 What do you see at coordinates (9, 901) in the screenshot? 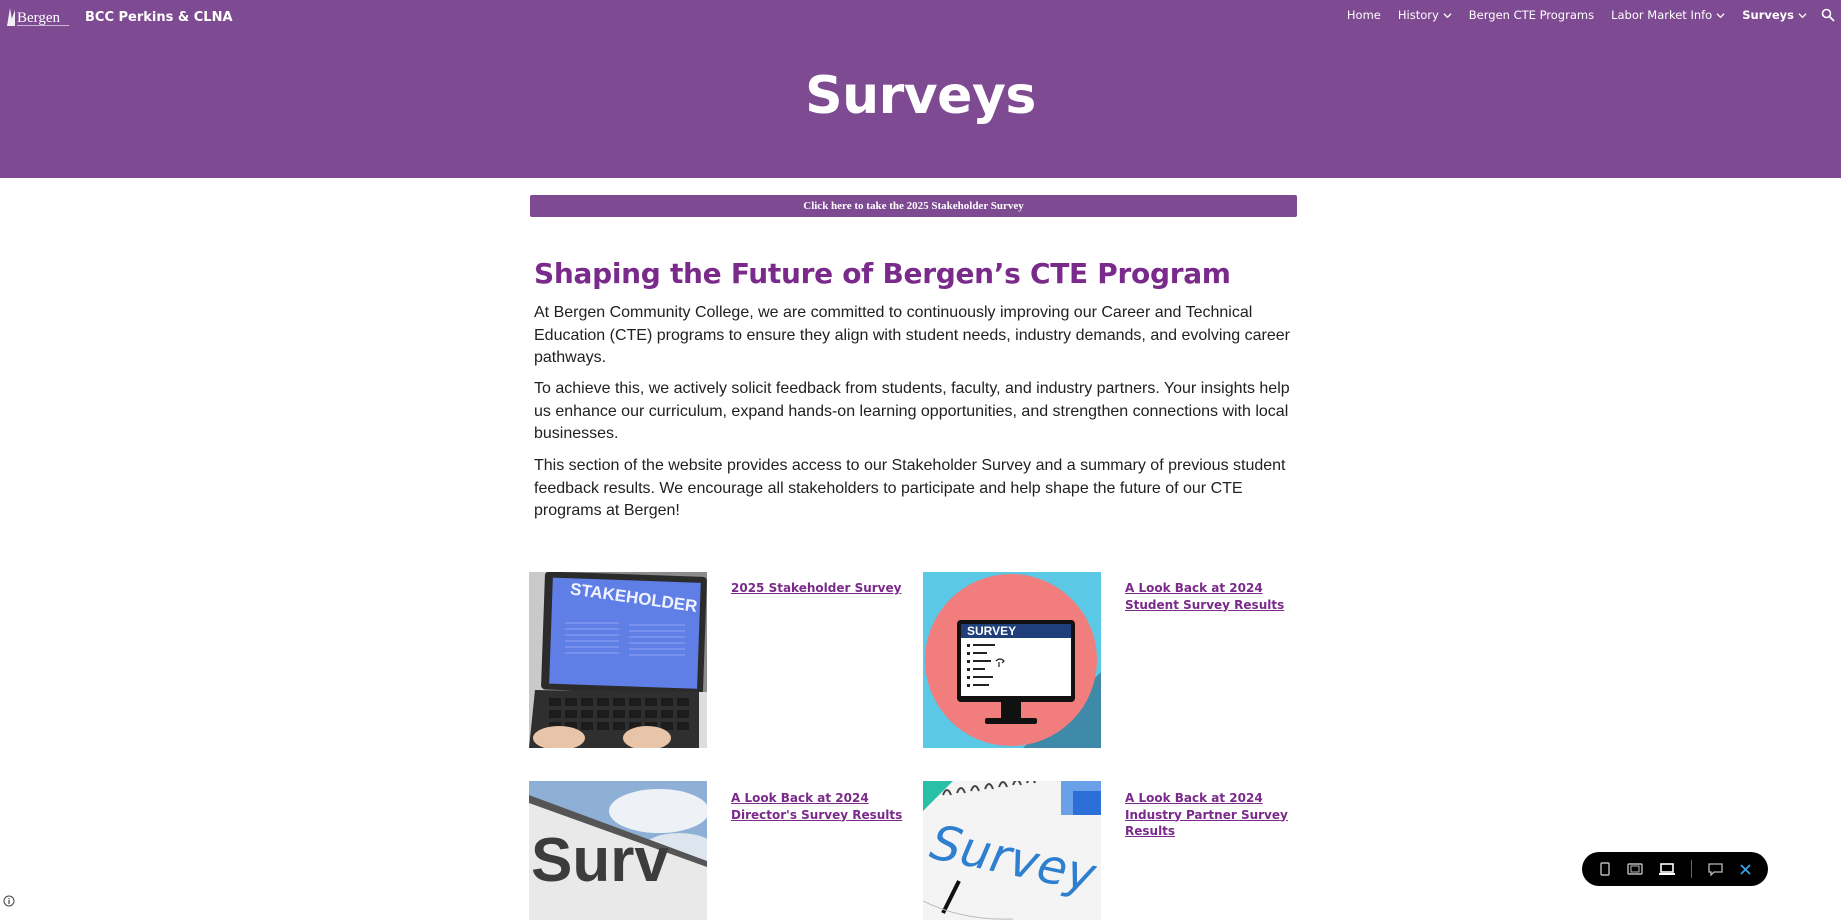
I see `info-icon` at bounding box center [9, 901].